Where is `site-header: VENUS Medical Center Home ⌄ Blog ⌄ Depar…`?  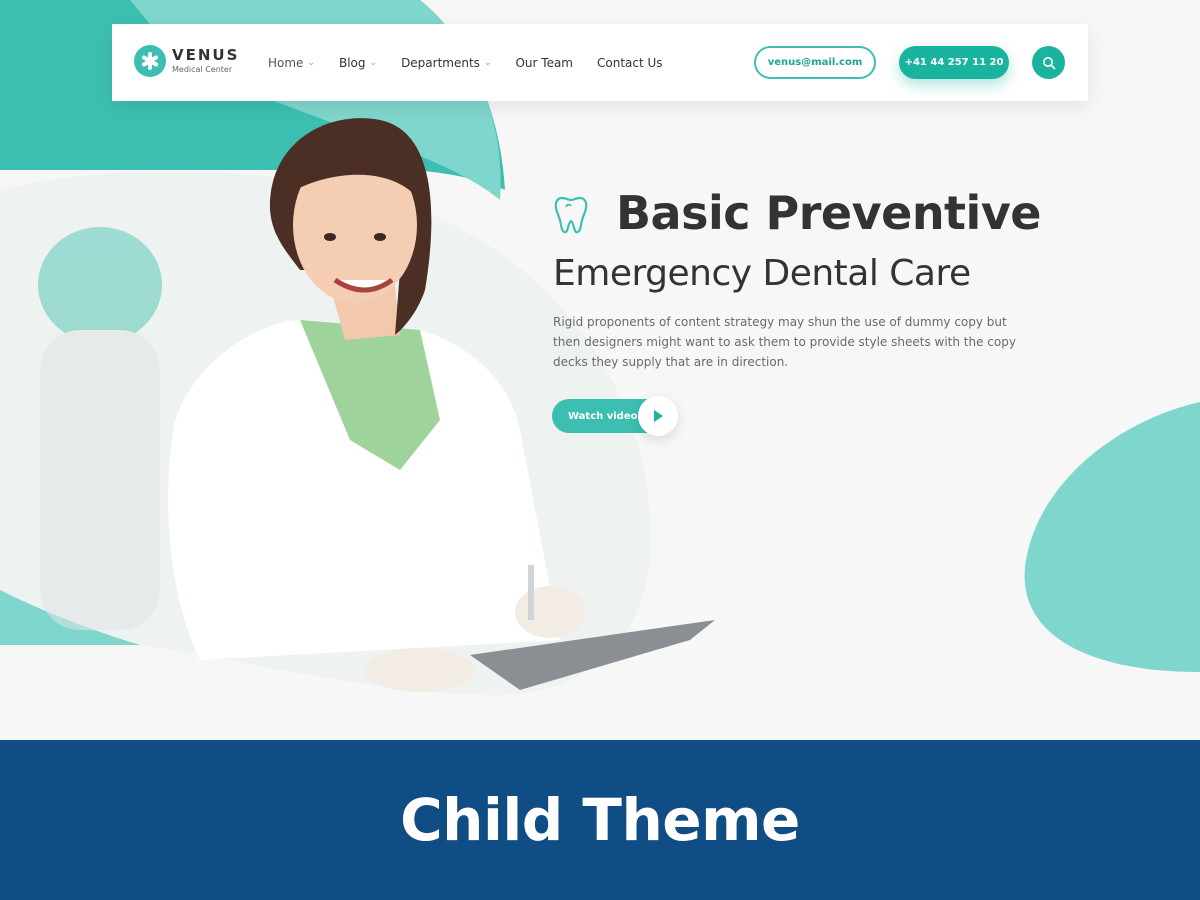
site-header: VENUS Medical Center Home ⌄ Blog ⌄ Depar… is located at coordinates (600, 62).